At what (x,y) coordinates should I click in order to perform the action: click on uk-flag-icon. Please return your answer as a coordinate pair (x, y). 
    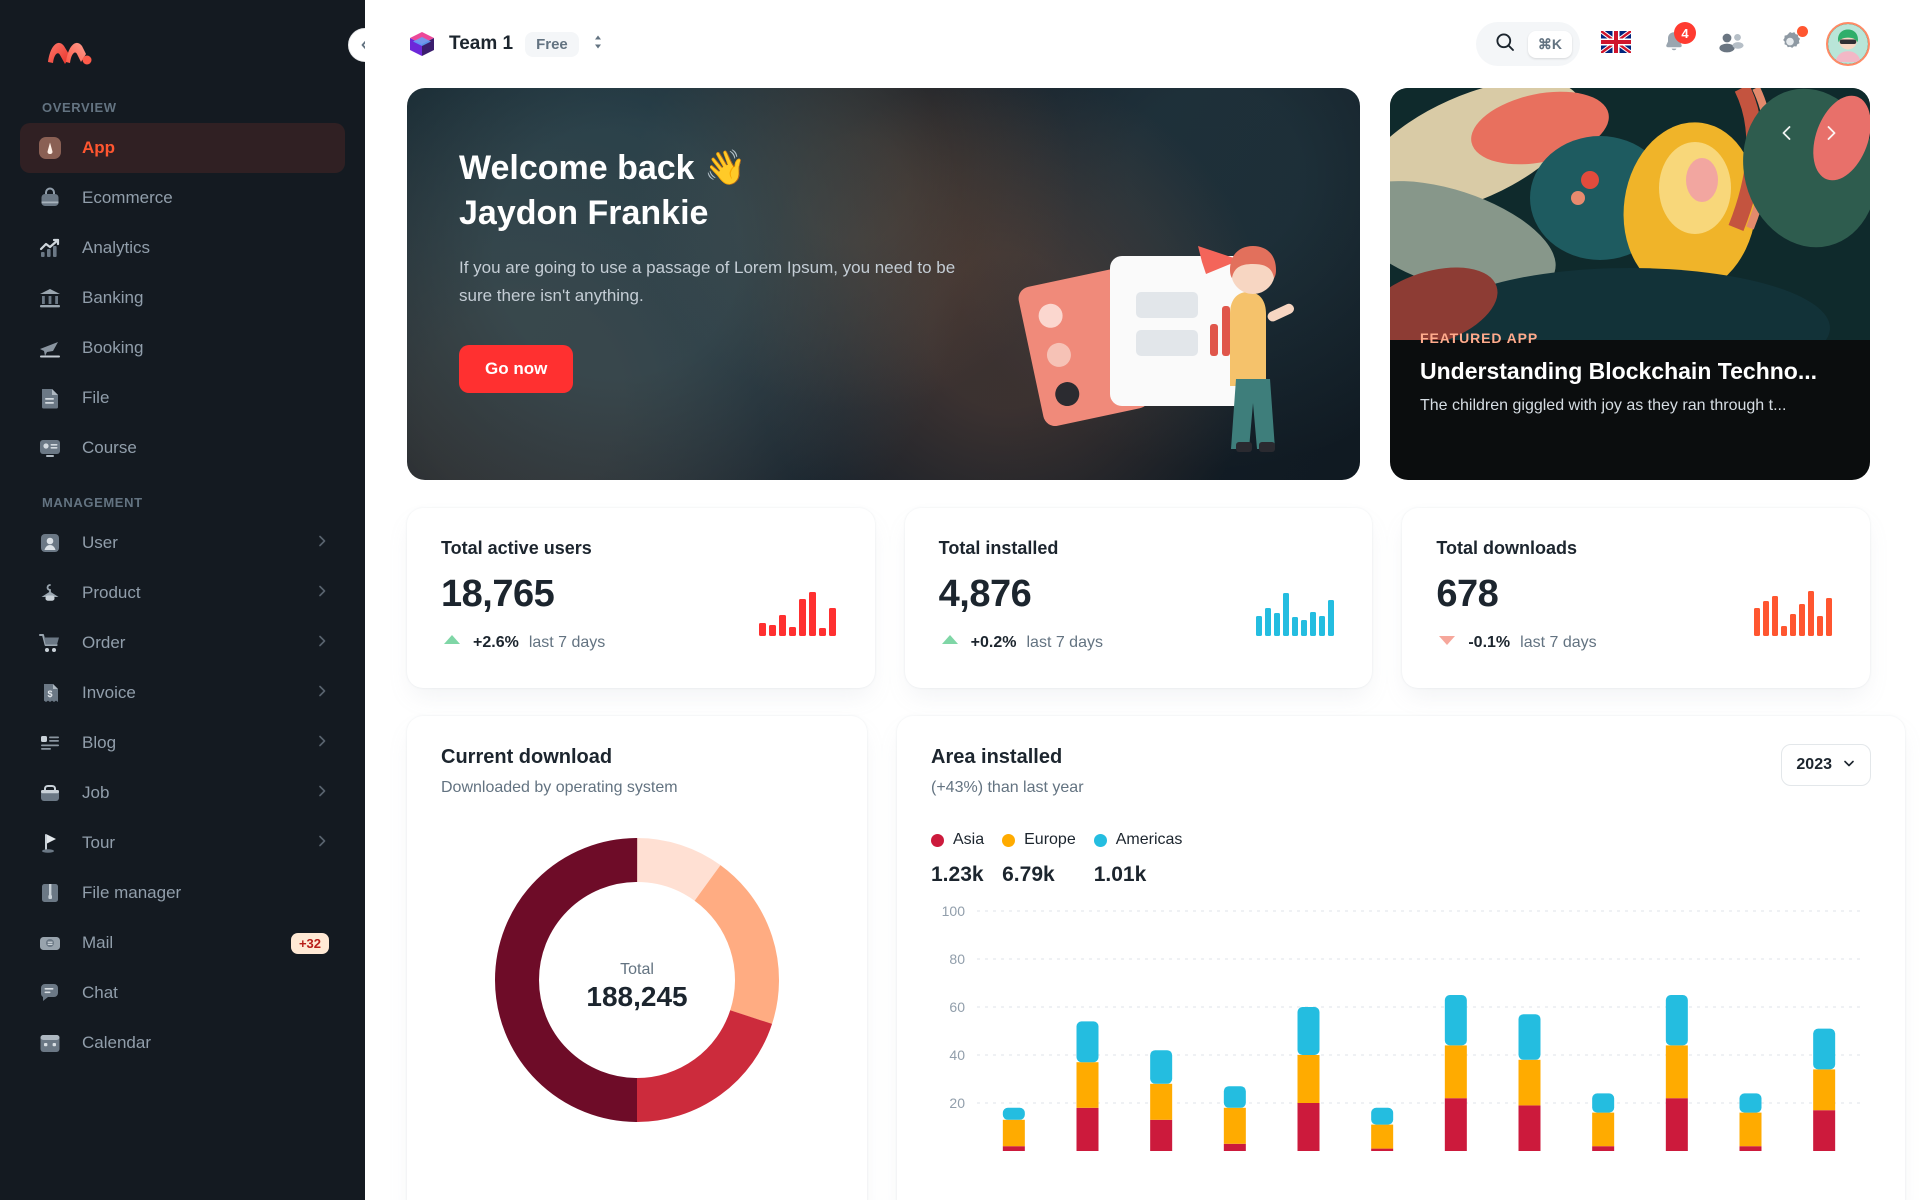
    Looking at the image, I should click on (1616, 43).